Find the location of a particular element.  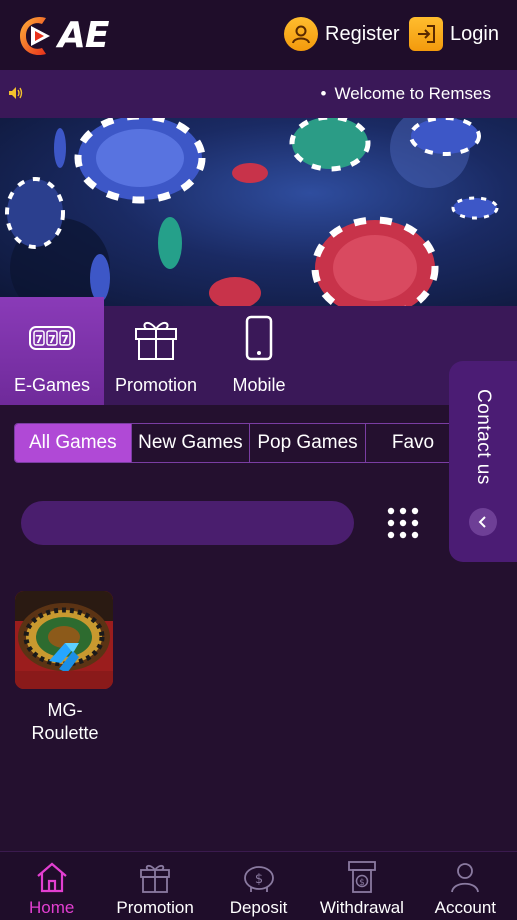

category-tab-mobile: Mobile is located at coordinates (259, 351).